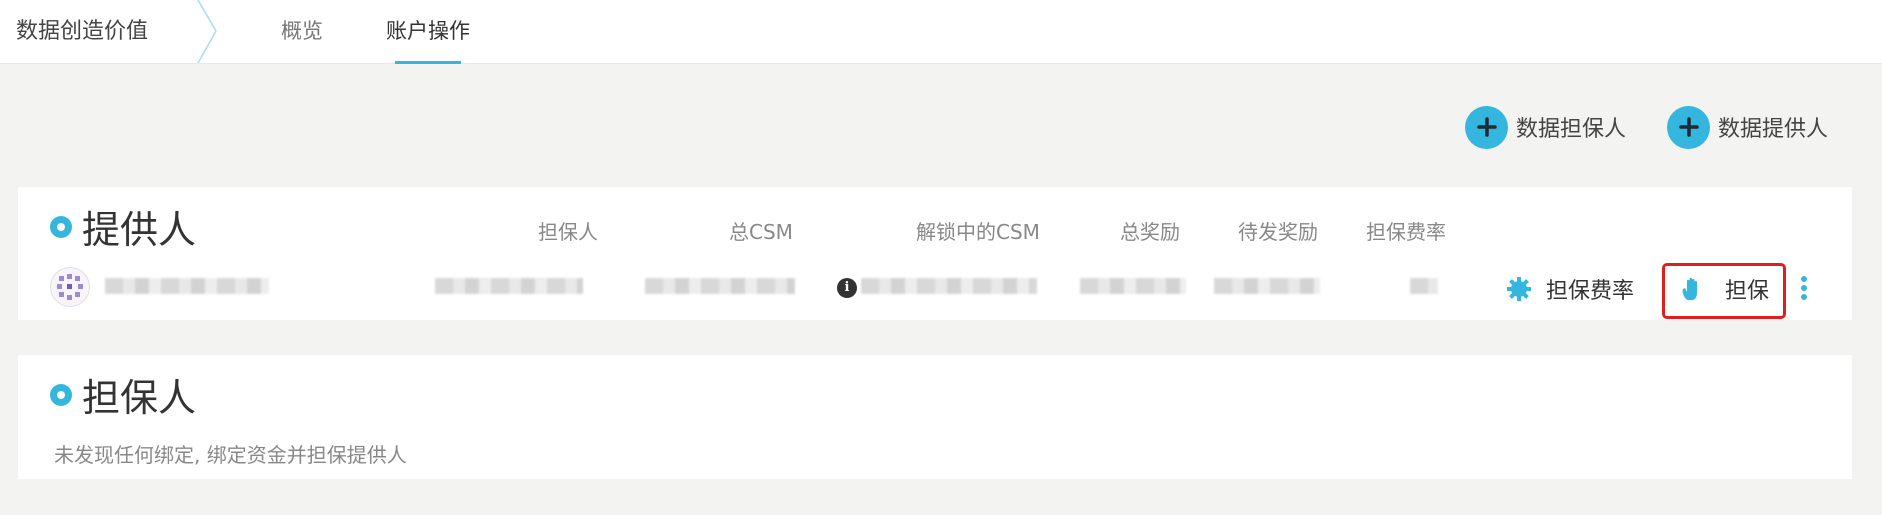  Describe the element at coordinates (1150, 232) in the screenshot. I see `column-header-total-reward: 总奖励` at that location.